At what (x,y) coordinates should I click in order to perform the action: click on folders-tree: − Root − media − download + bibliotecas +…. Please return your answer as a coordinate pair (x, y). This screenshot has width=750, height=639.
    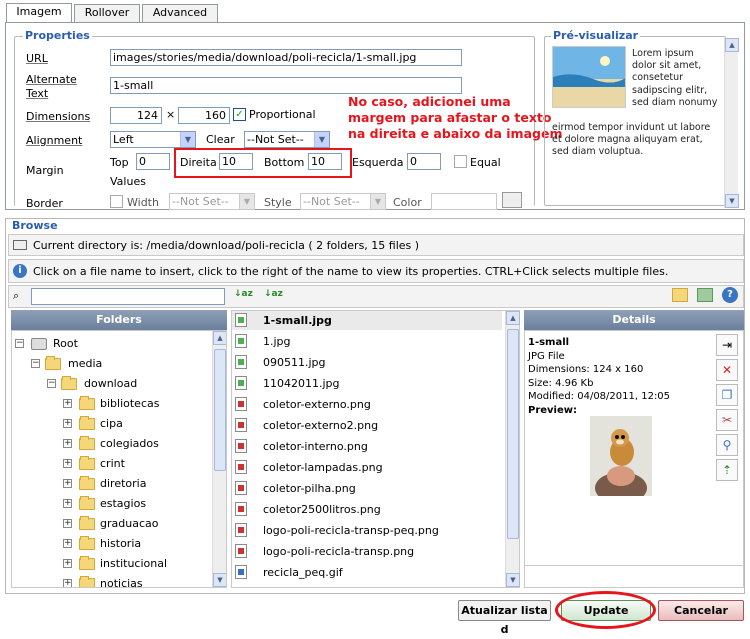
    Looking at the image, I should click on (119, 459).